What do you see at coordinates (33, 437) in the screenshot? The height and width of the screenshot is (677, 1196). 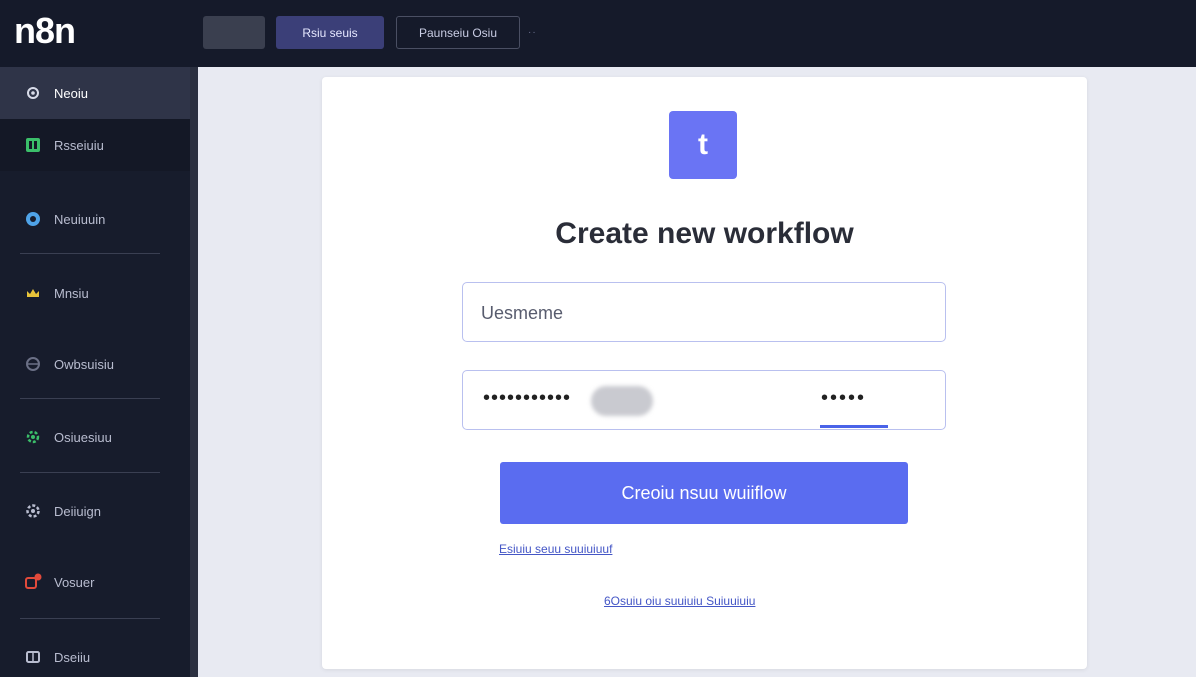 I see `cog-icon` at bounding box center [33, 437].